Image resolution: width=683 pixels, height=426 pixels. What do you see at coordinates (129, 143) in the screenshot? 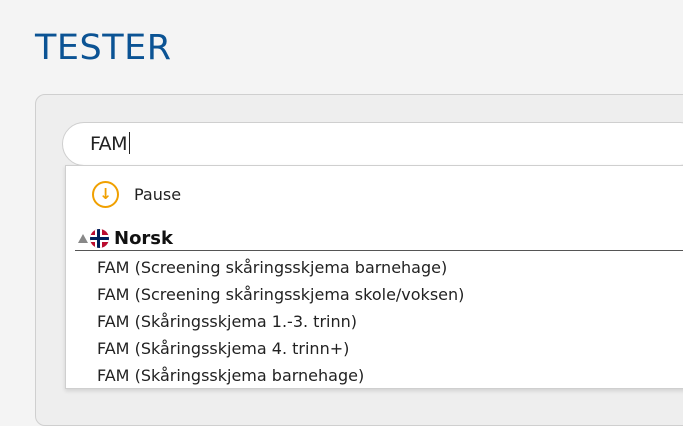
I see `text-caret` at bounding box center [129, 143].